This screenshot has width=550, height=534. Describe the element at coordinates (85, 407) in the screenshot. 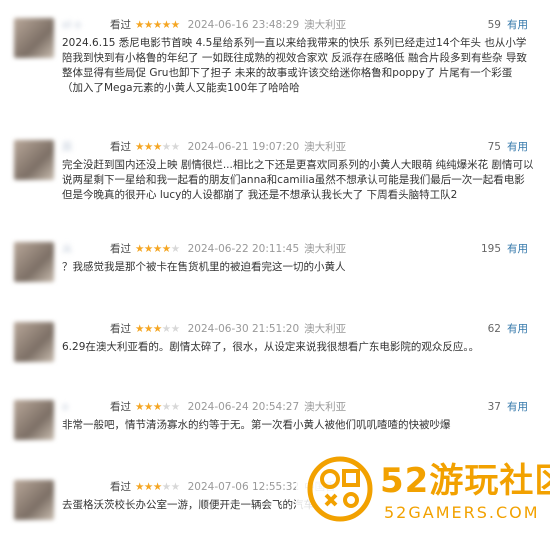

I see `username-link: o` at that location.